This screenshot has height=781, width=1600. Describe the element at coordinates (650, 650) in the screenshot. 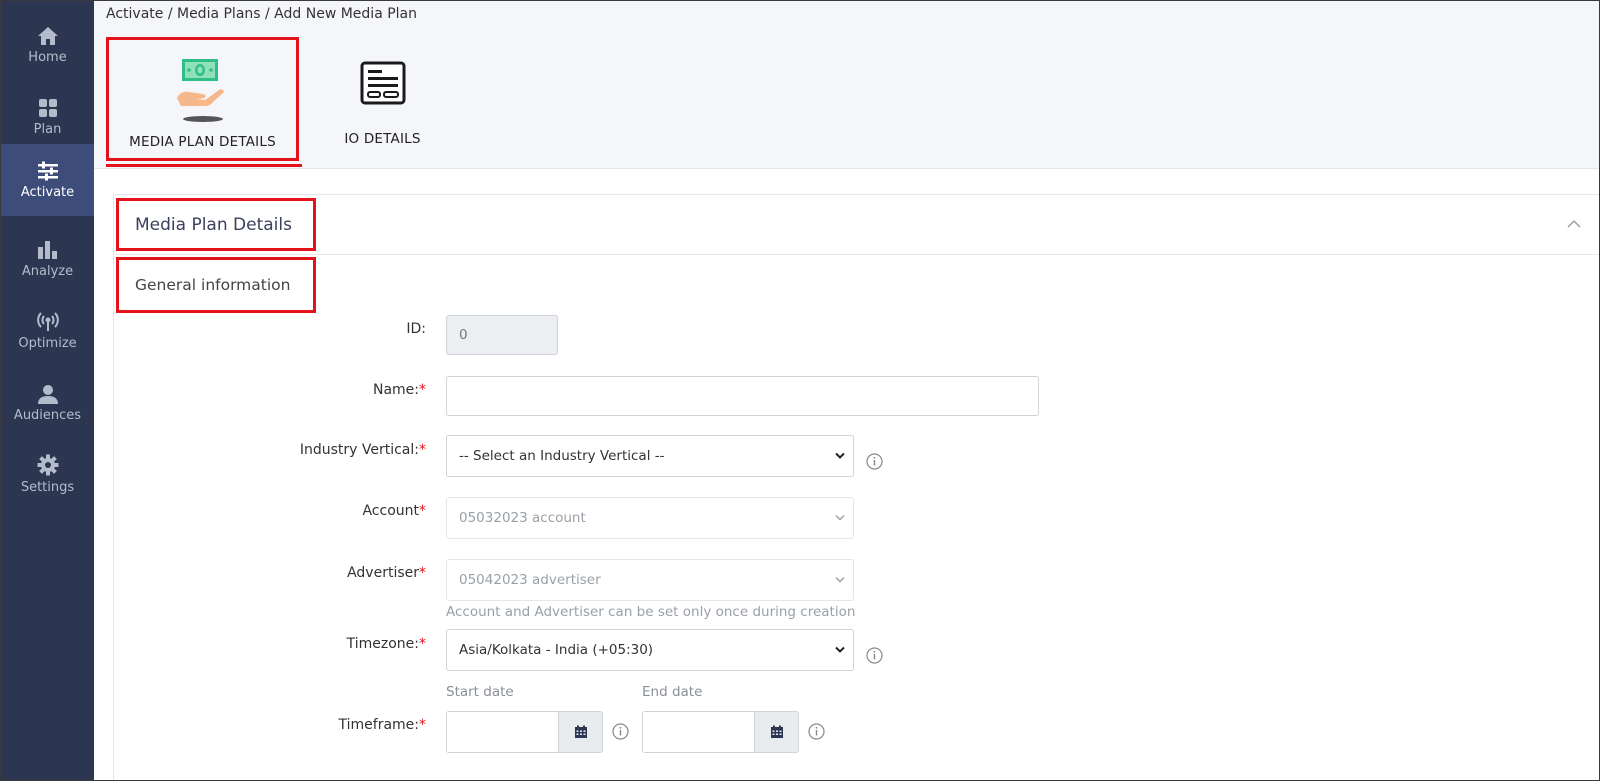

I see `timezone-select: Asia/Kolkata - India (+05:30)` at that location.